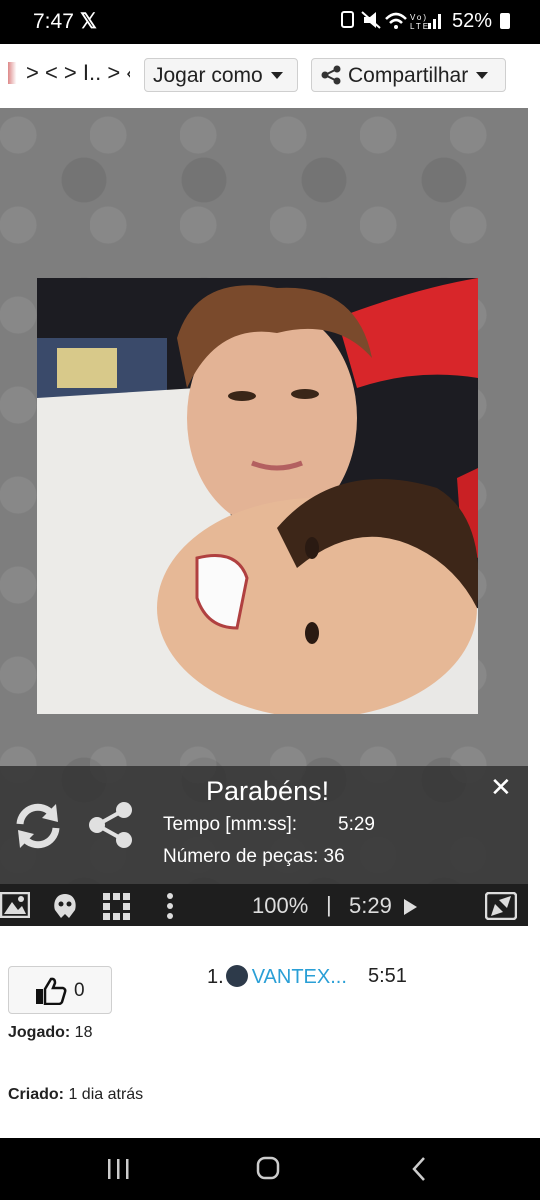  I want to click on status-icons: Vo) LTE, so click(392, 22).